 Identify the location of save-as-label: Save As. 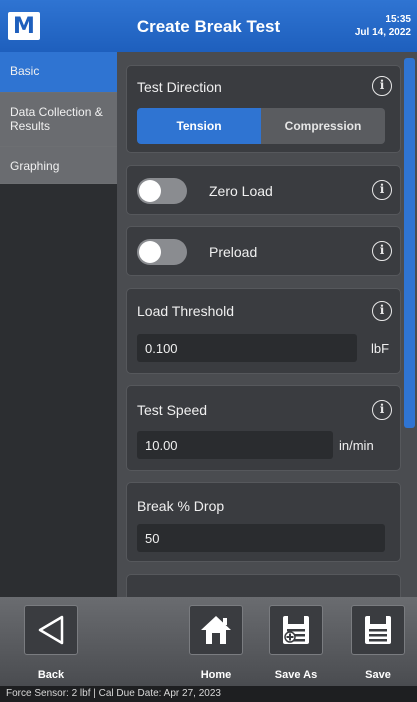
(296, 675).